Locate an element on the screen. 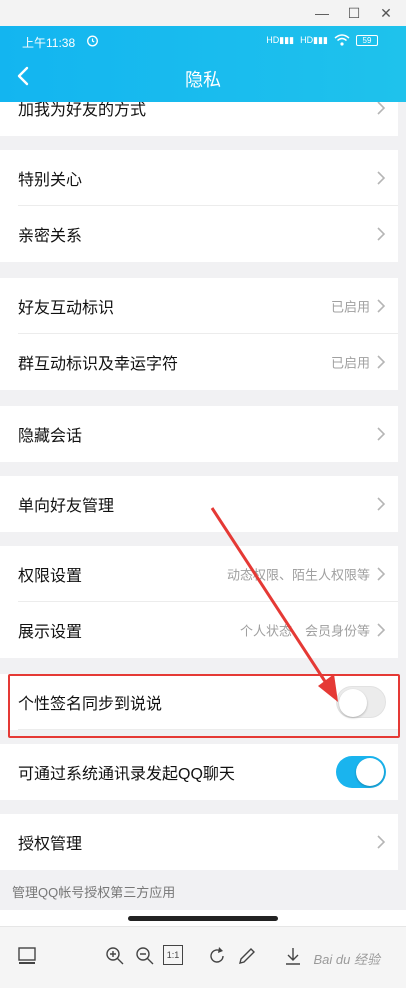 The height and width of the screenshot is (988, 406). row-one-way-friends: 单向好友管理 is located at coordinates (199, 504).